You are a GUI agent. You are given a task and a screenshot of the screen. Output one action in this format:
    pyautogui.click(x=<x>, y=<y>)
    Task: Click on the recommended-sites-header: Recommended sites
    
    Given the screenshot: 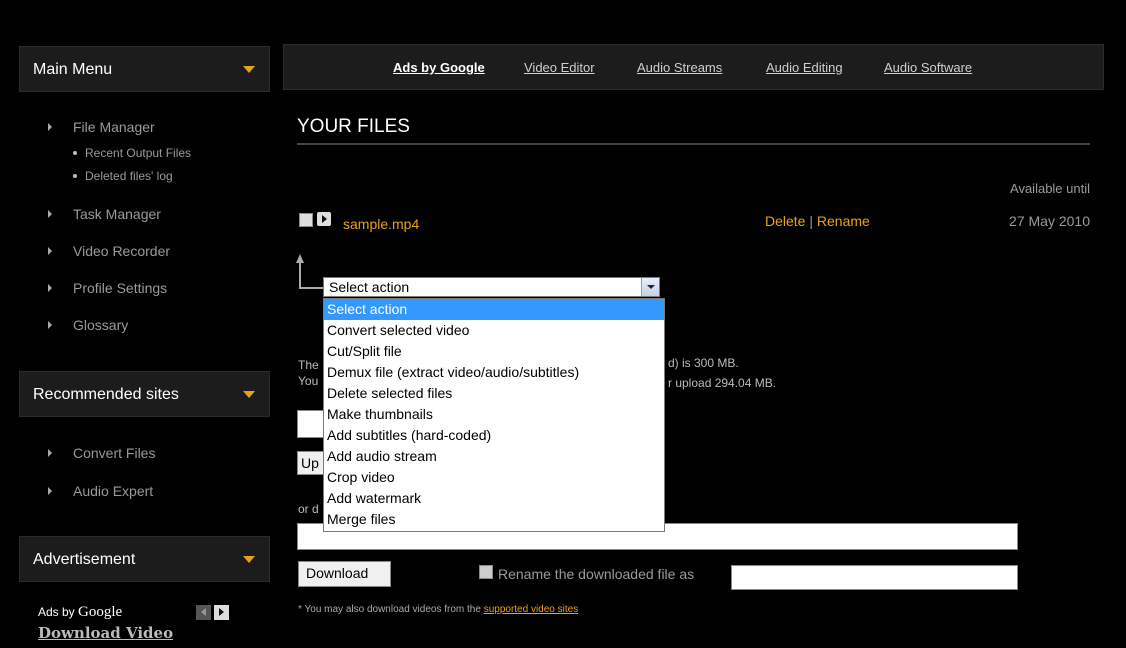 What is the action you would take?
    pyautogui.click(x=144, y=394)
    